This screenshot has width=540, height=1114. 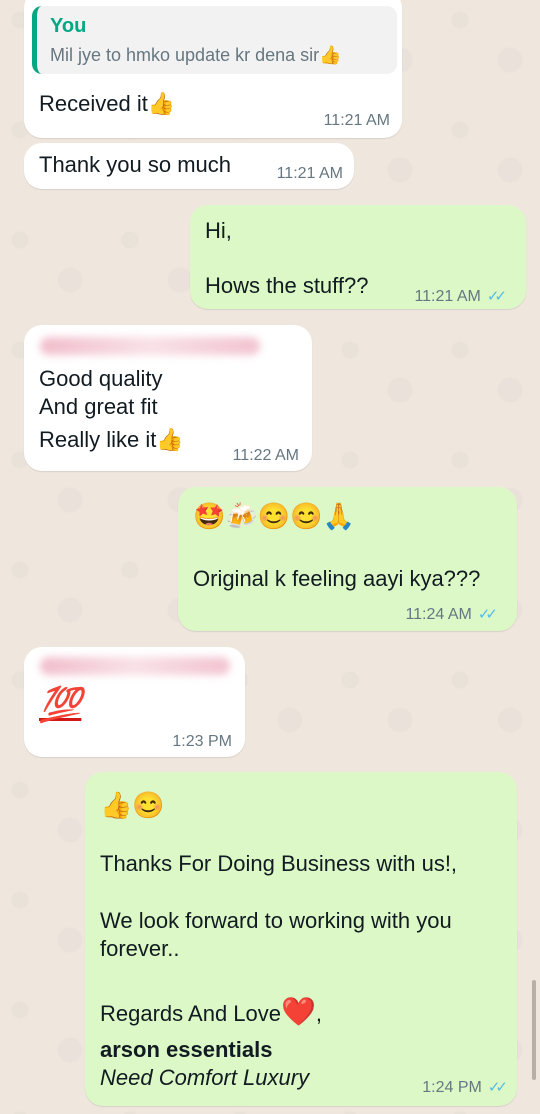 What do you see at coordinates (265, 455) in the screenshot?
I see `message-time: 11:22 AM` at bounding box center [265, 455].